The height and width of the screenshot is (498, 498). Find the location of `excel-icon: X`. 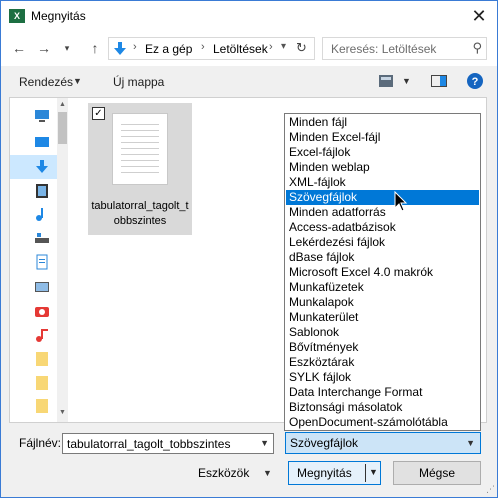

excel-icon: X is located at coordinates (17, 16).